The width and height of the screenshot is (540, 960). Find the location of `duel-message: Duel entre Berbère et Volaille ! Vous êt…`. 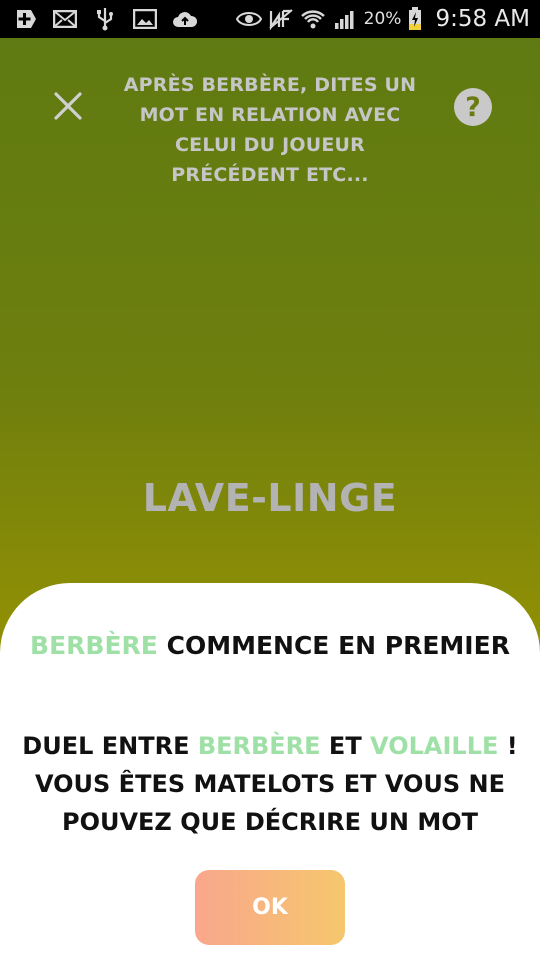

duel-message: Duel entre Berbère et Volaille ! Vous êt… is located at coordinates (270, 784).